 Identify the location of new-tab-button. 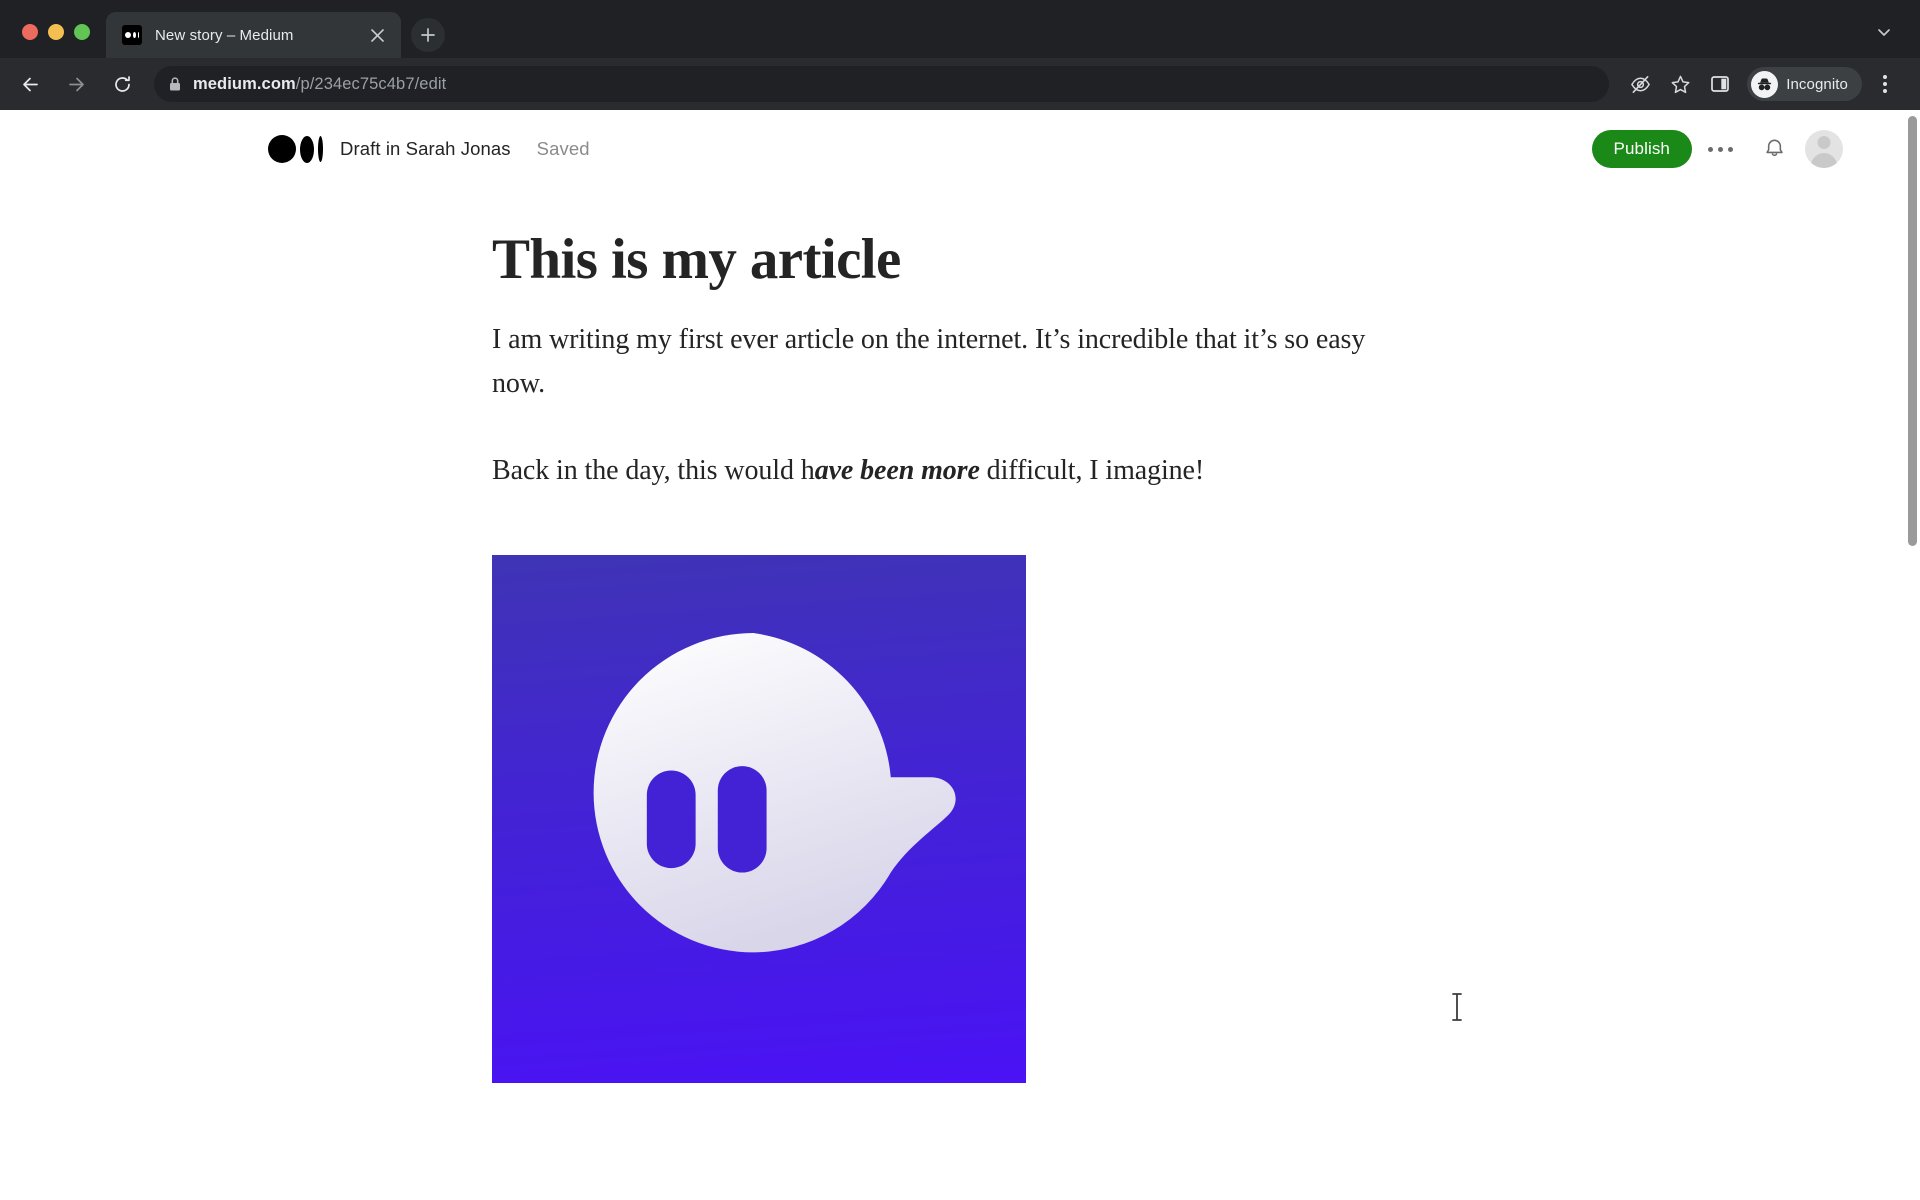
(428, 35).